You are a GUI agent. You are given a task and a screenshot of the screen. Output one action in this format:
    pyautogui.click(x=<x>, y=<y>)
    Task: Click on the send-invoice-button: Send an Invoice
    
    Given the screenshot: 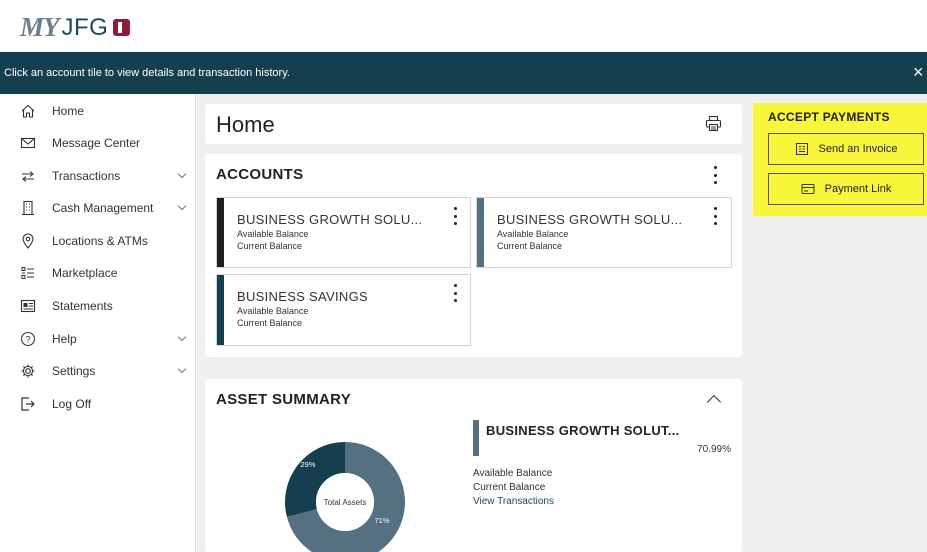 What is the action you would take?
    pyautogui.click(x=846, y=149)
    